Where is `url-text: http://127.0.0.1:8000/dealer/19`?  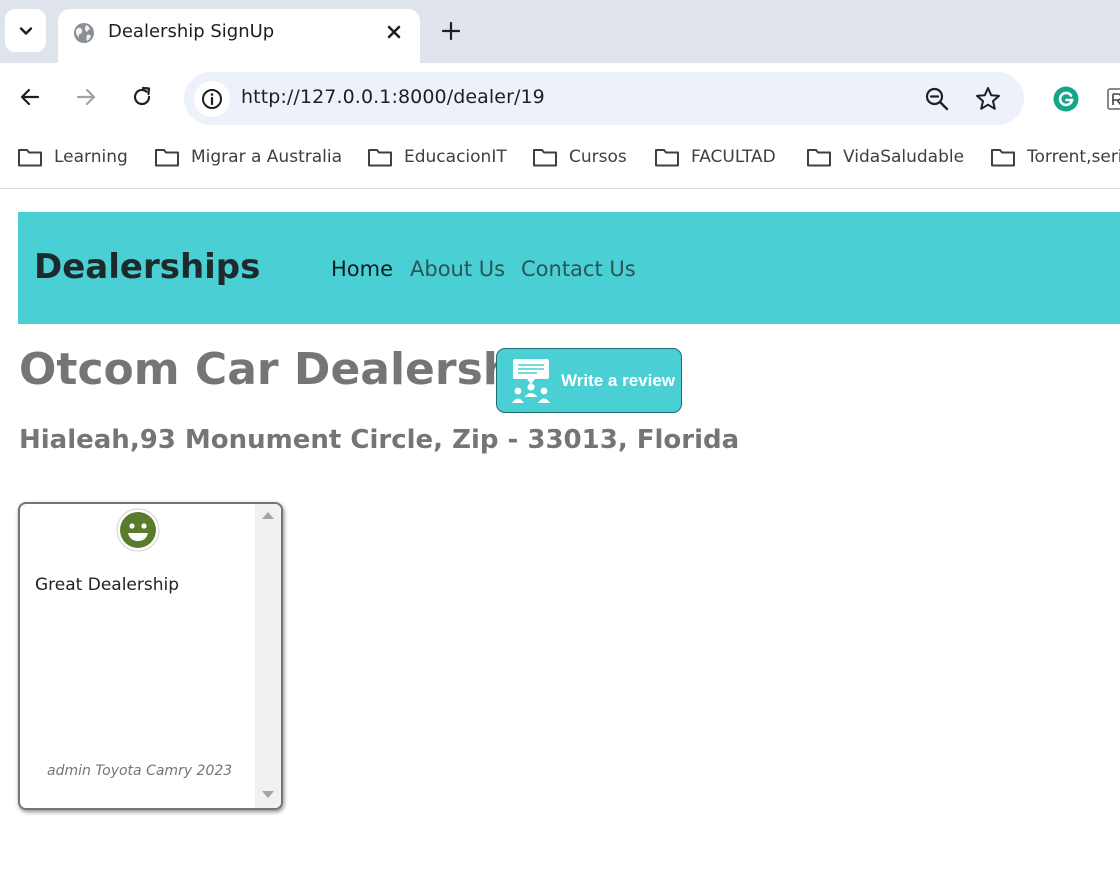 url-text: http://127.0.0.1:8000/dealer/19 is located at coordinates (393, 97).